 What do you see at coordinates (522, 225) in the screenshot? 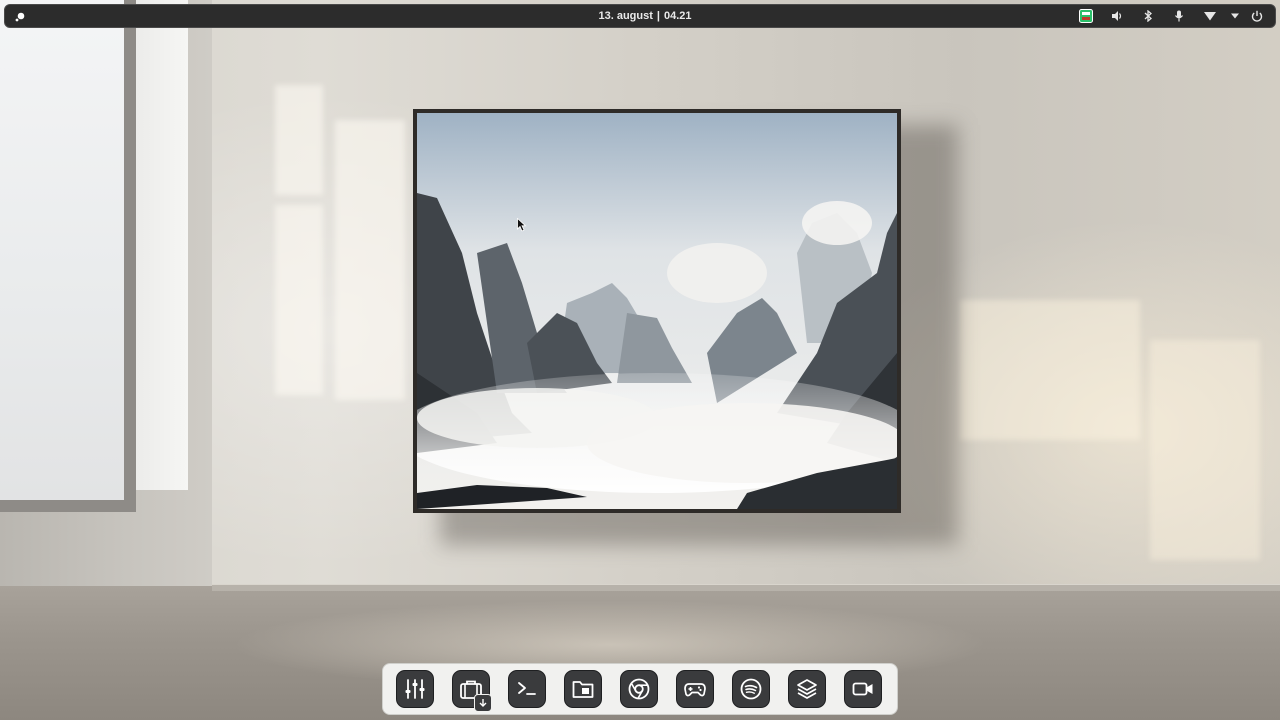
I see `mouse-cursor-icon` at bounding box center [522, 225].